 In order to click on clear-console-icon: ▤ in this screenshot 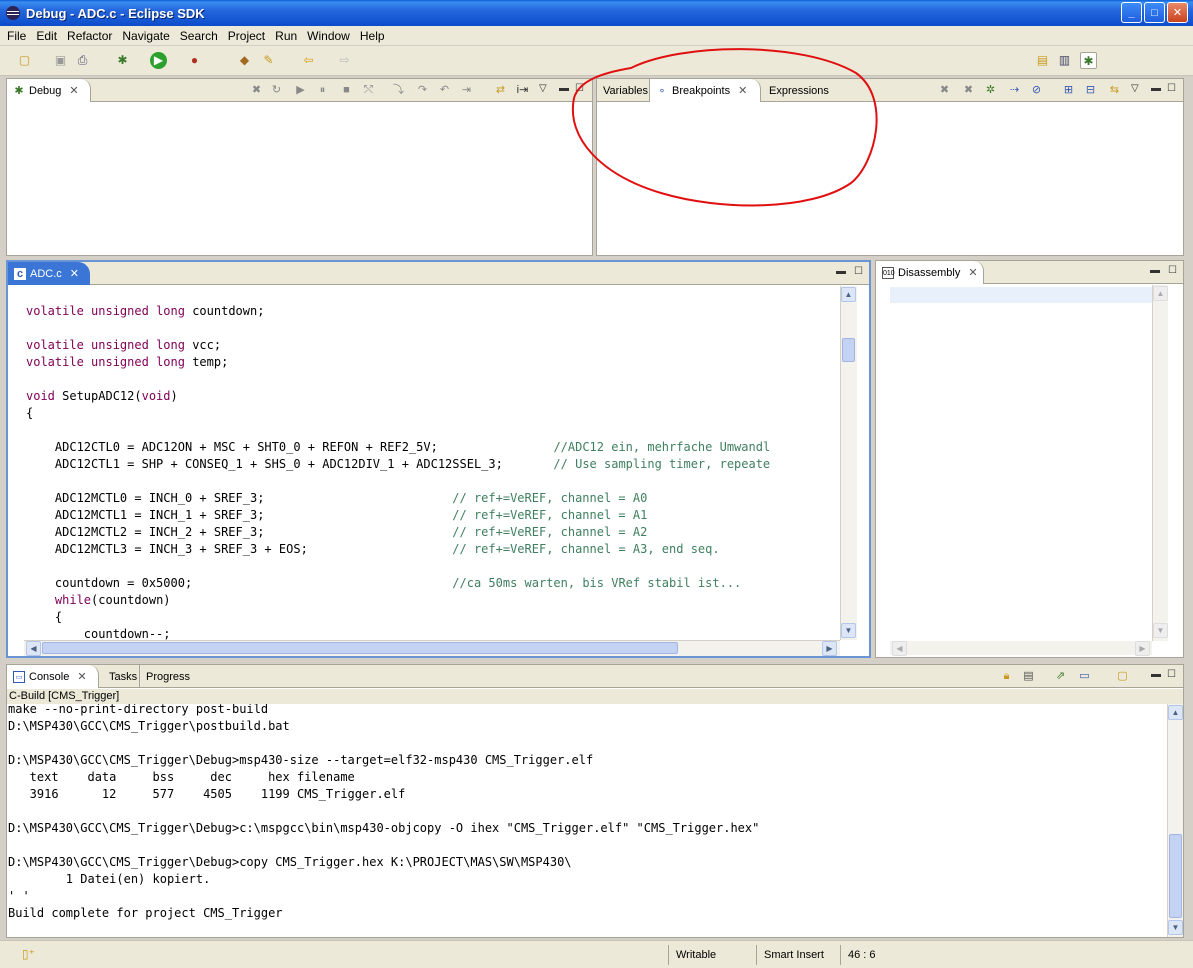, I will do `click(1028, 676)`.